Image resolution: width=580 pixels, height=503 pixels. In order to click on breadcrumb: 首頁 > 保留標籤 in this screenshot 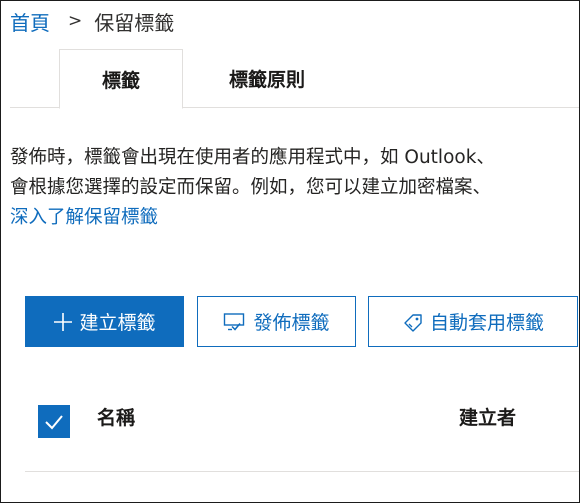, I will do `click(92, 21)`.